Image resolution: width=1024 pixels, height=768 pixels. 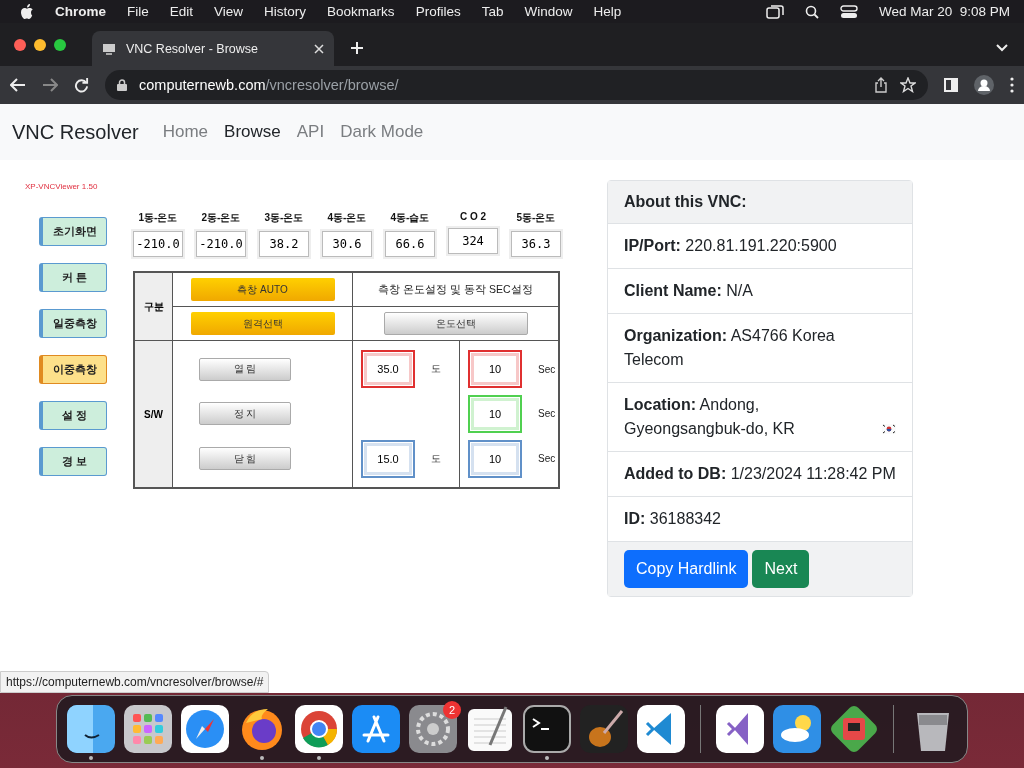 What do you see at coordinates (357, 48) in the screenshot?
I see `new-tab-icon` at bounding box center [357, 48].